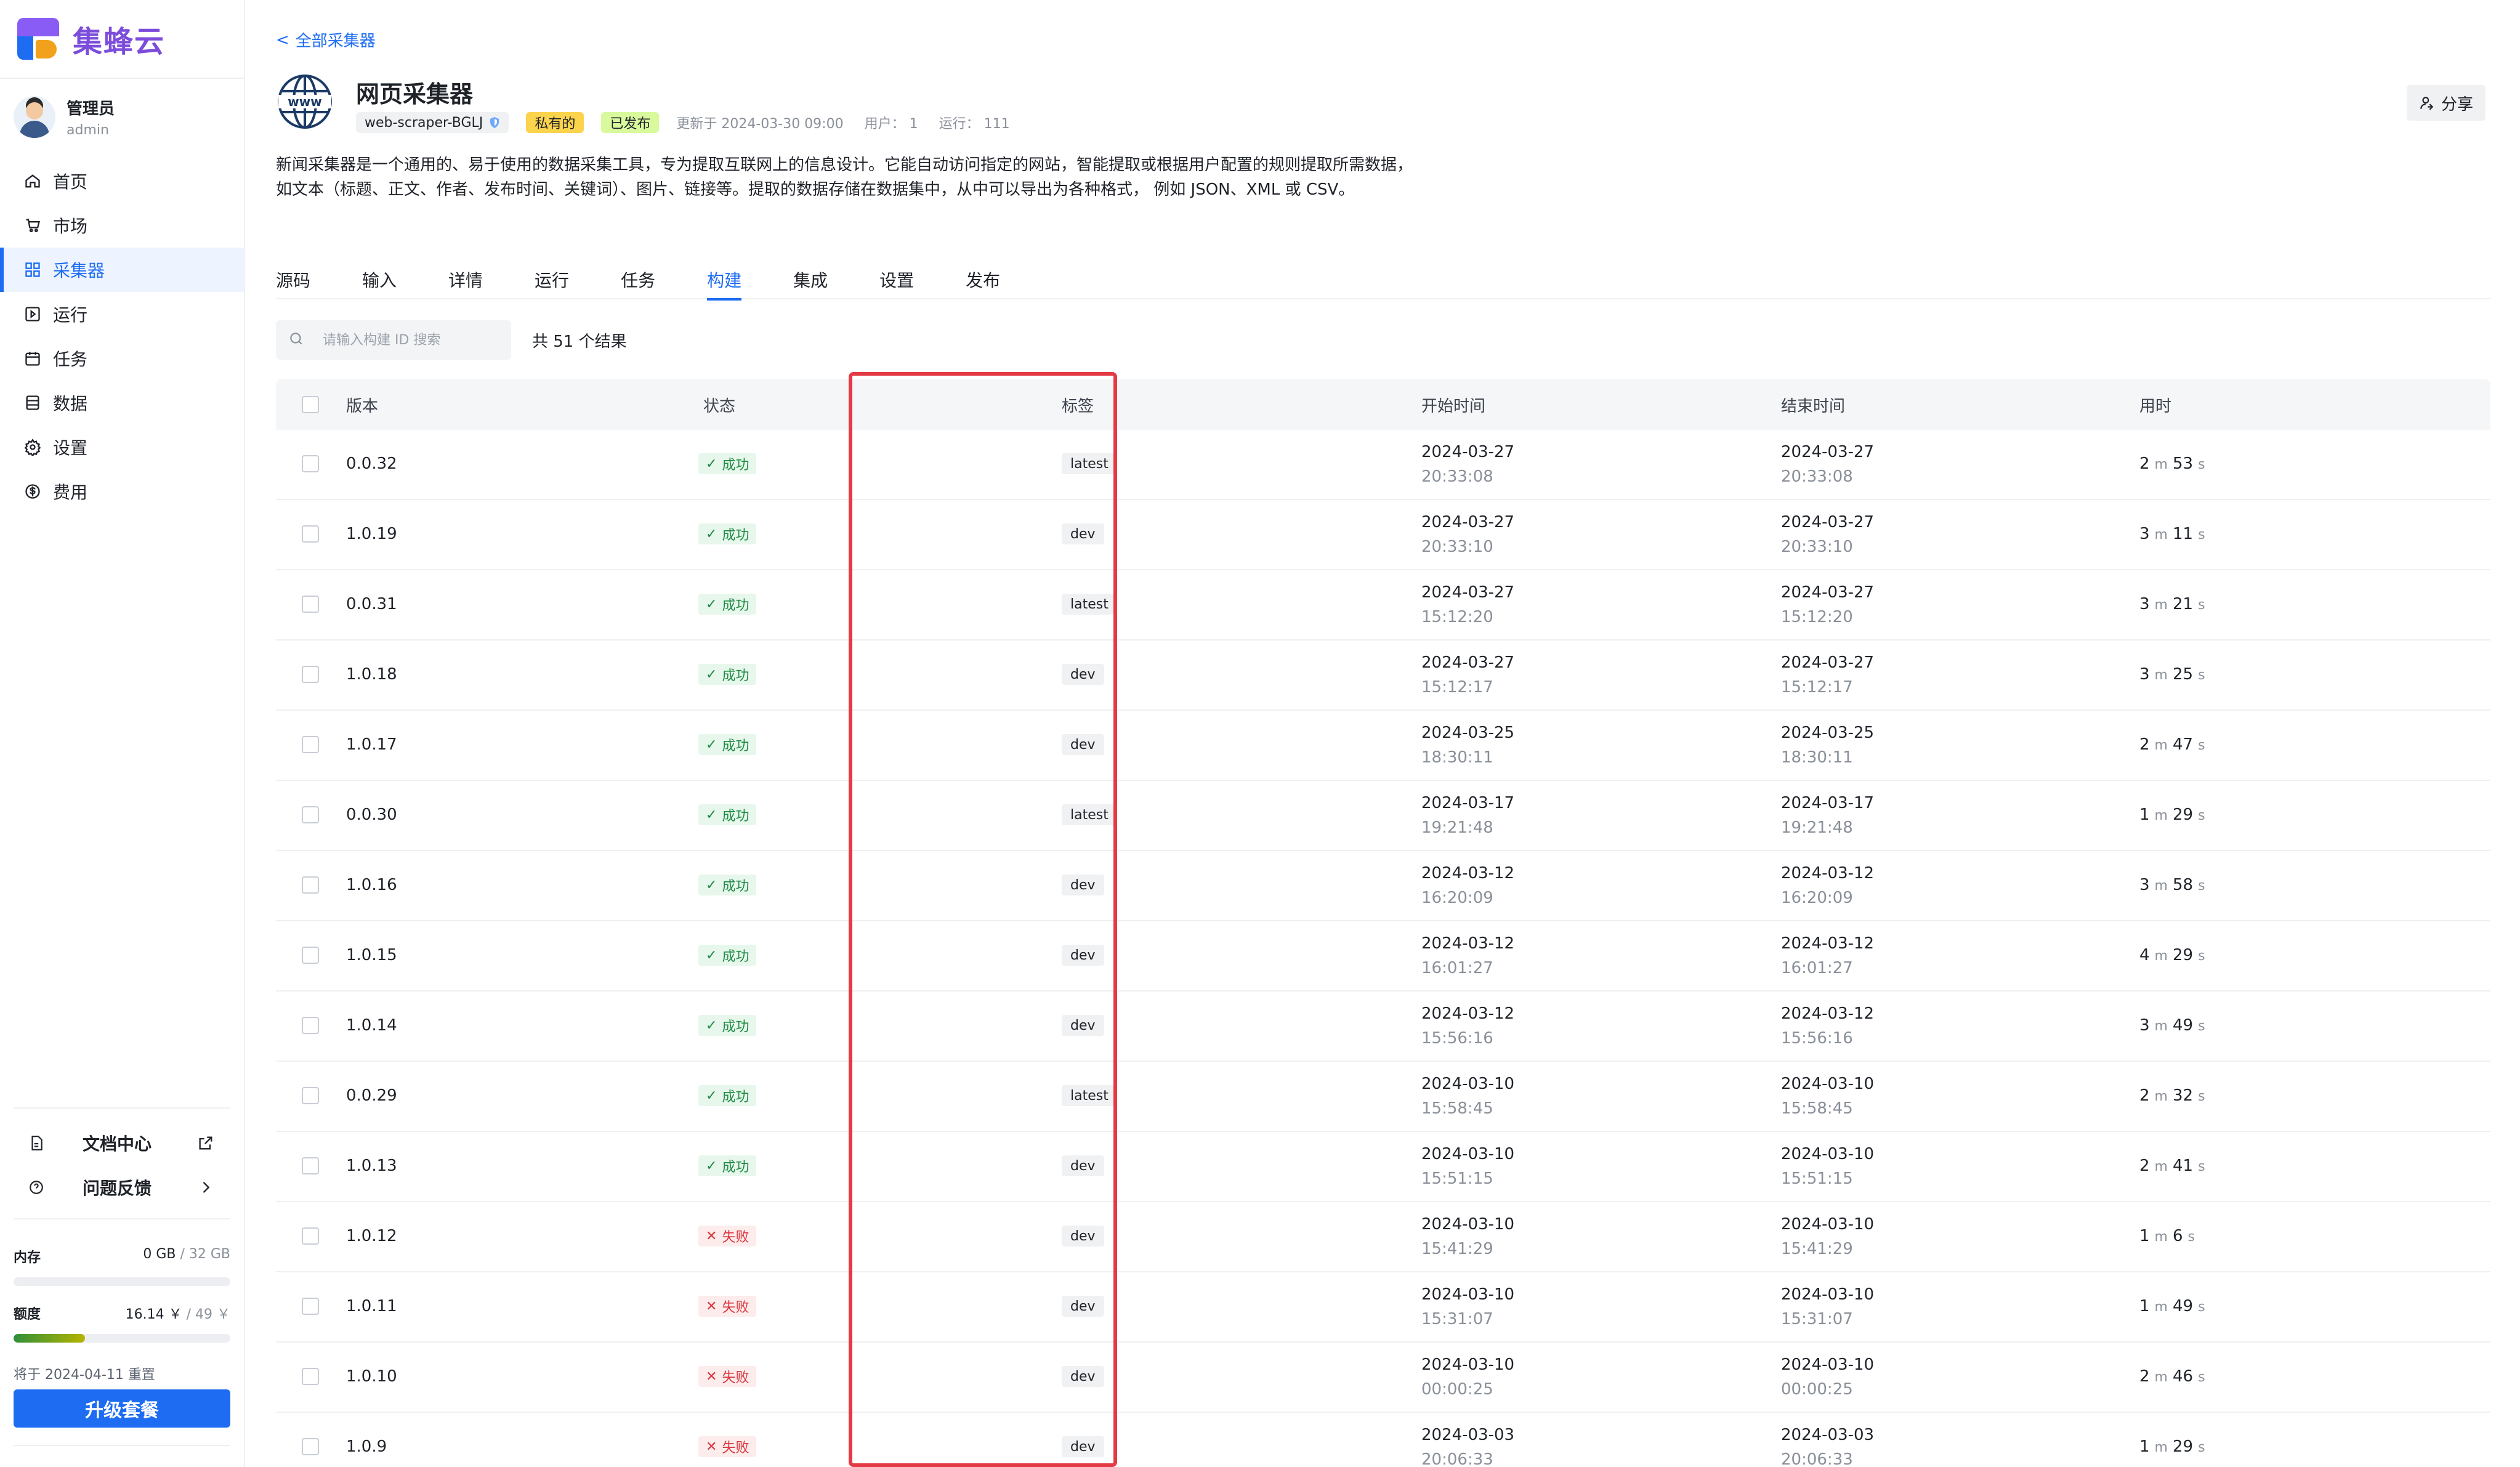 This screenshot has height=1467, width=2520. What do you see at coordinates (296, 340) in the screenshot?
I see `search-icon` at bounding box center [296, 340].